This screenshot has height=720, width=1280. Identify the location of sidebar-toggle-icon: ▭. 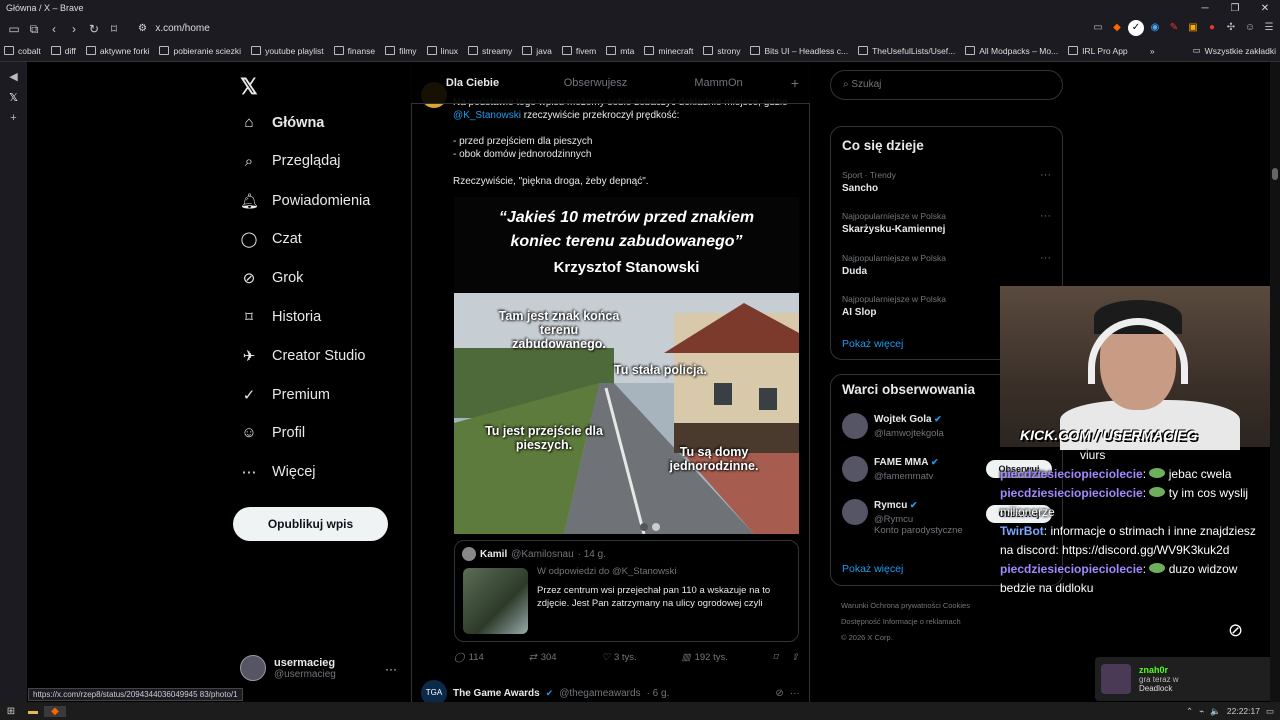
(14, 29).